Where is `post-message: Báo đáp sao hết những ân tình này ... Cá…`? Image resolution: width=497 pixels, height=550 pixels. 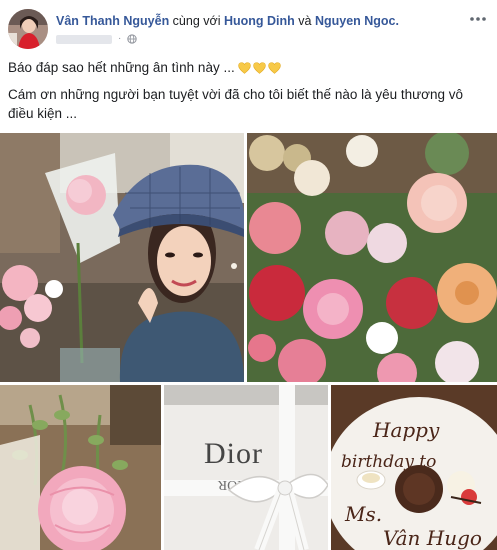 post-message: Báo đáp sao hết những ân tình này ... Cá… is located at coordinates (248, 90).